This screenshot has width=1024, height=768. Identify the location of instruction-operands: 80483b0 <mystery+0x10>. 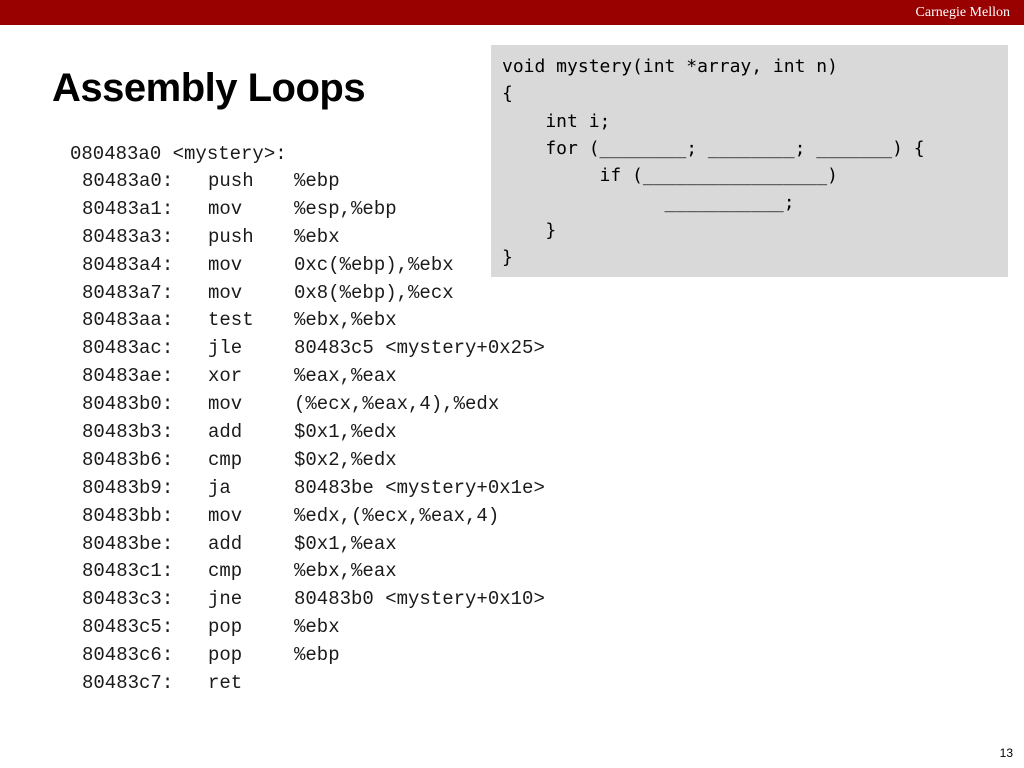
(419, 599).